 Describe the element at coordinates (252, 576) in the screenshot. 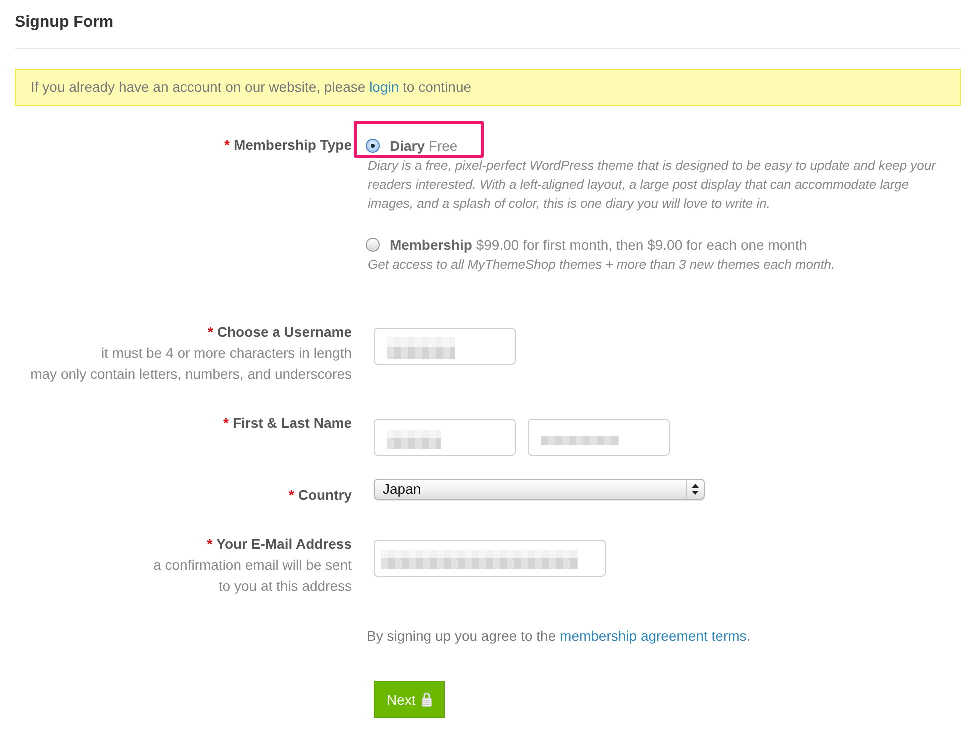

I see `field-hint: a confirmation email will be sent to you at this address` at that location.